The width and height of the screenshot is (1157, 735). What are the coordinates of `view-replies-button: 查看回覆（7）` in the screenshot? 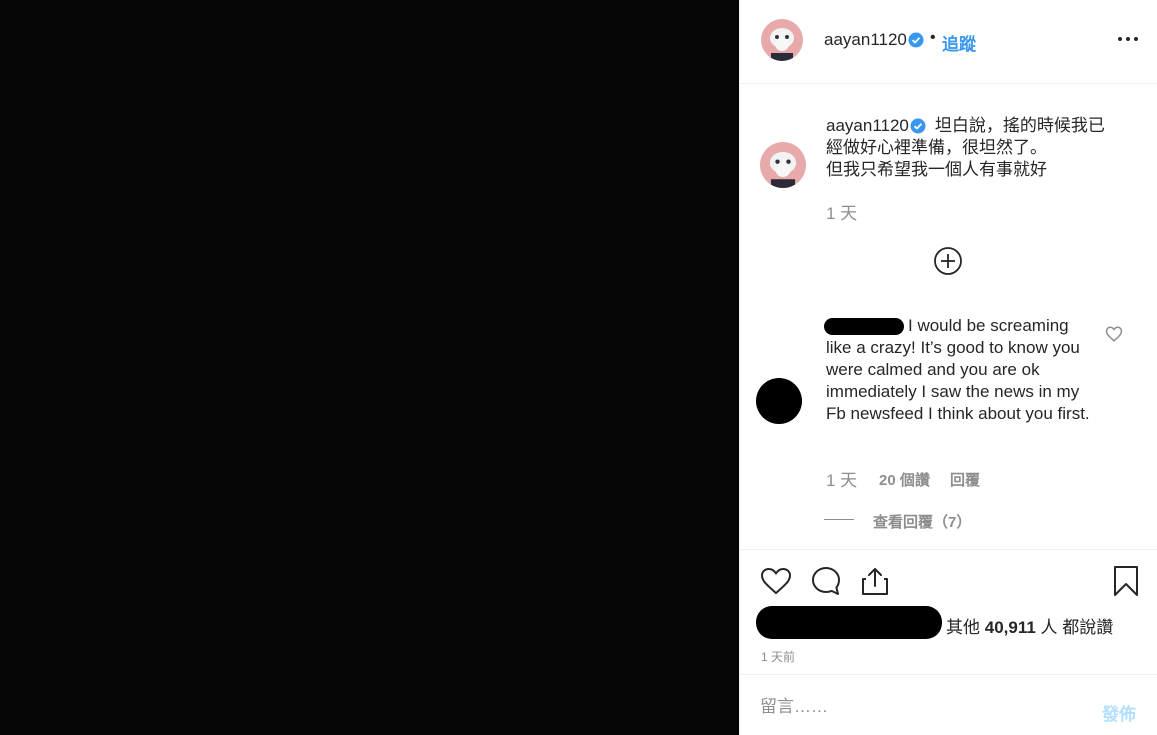 It's located at (922, 521).